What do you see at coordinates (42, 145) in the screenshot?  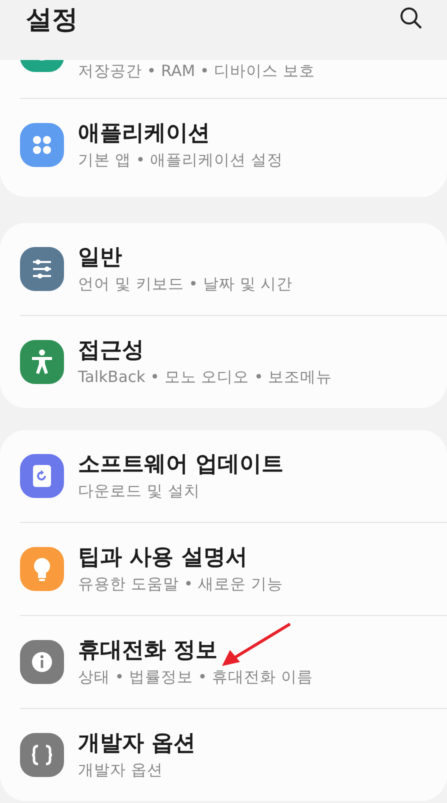 I see `apps-icon` at bounding box center [42, 145].